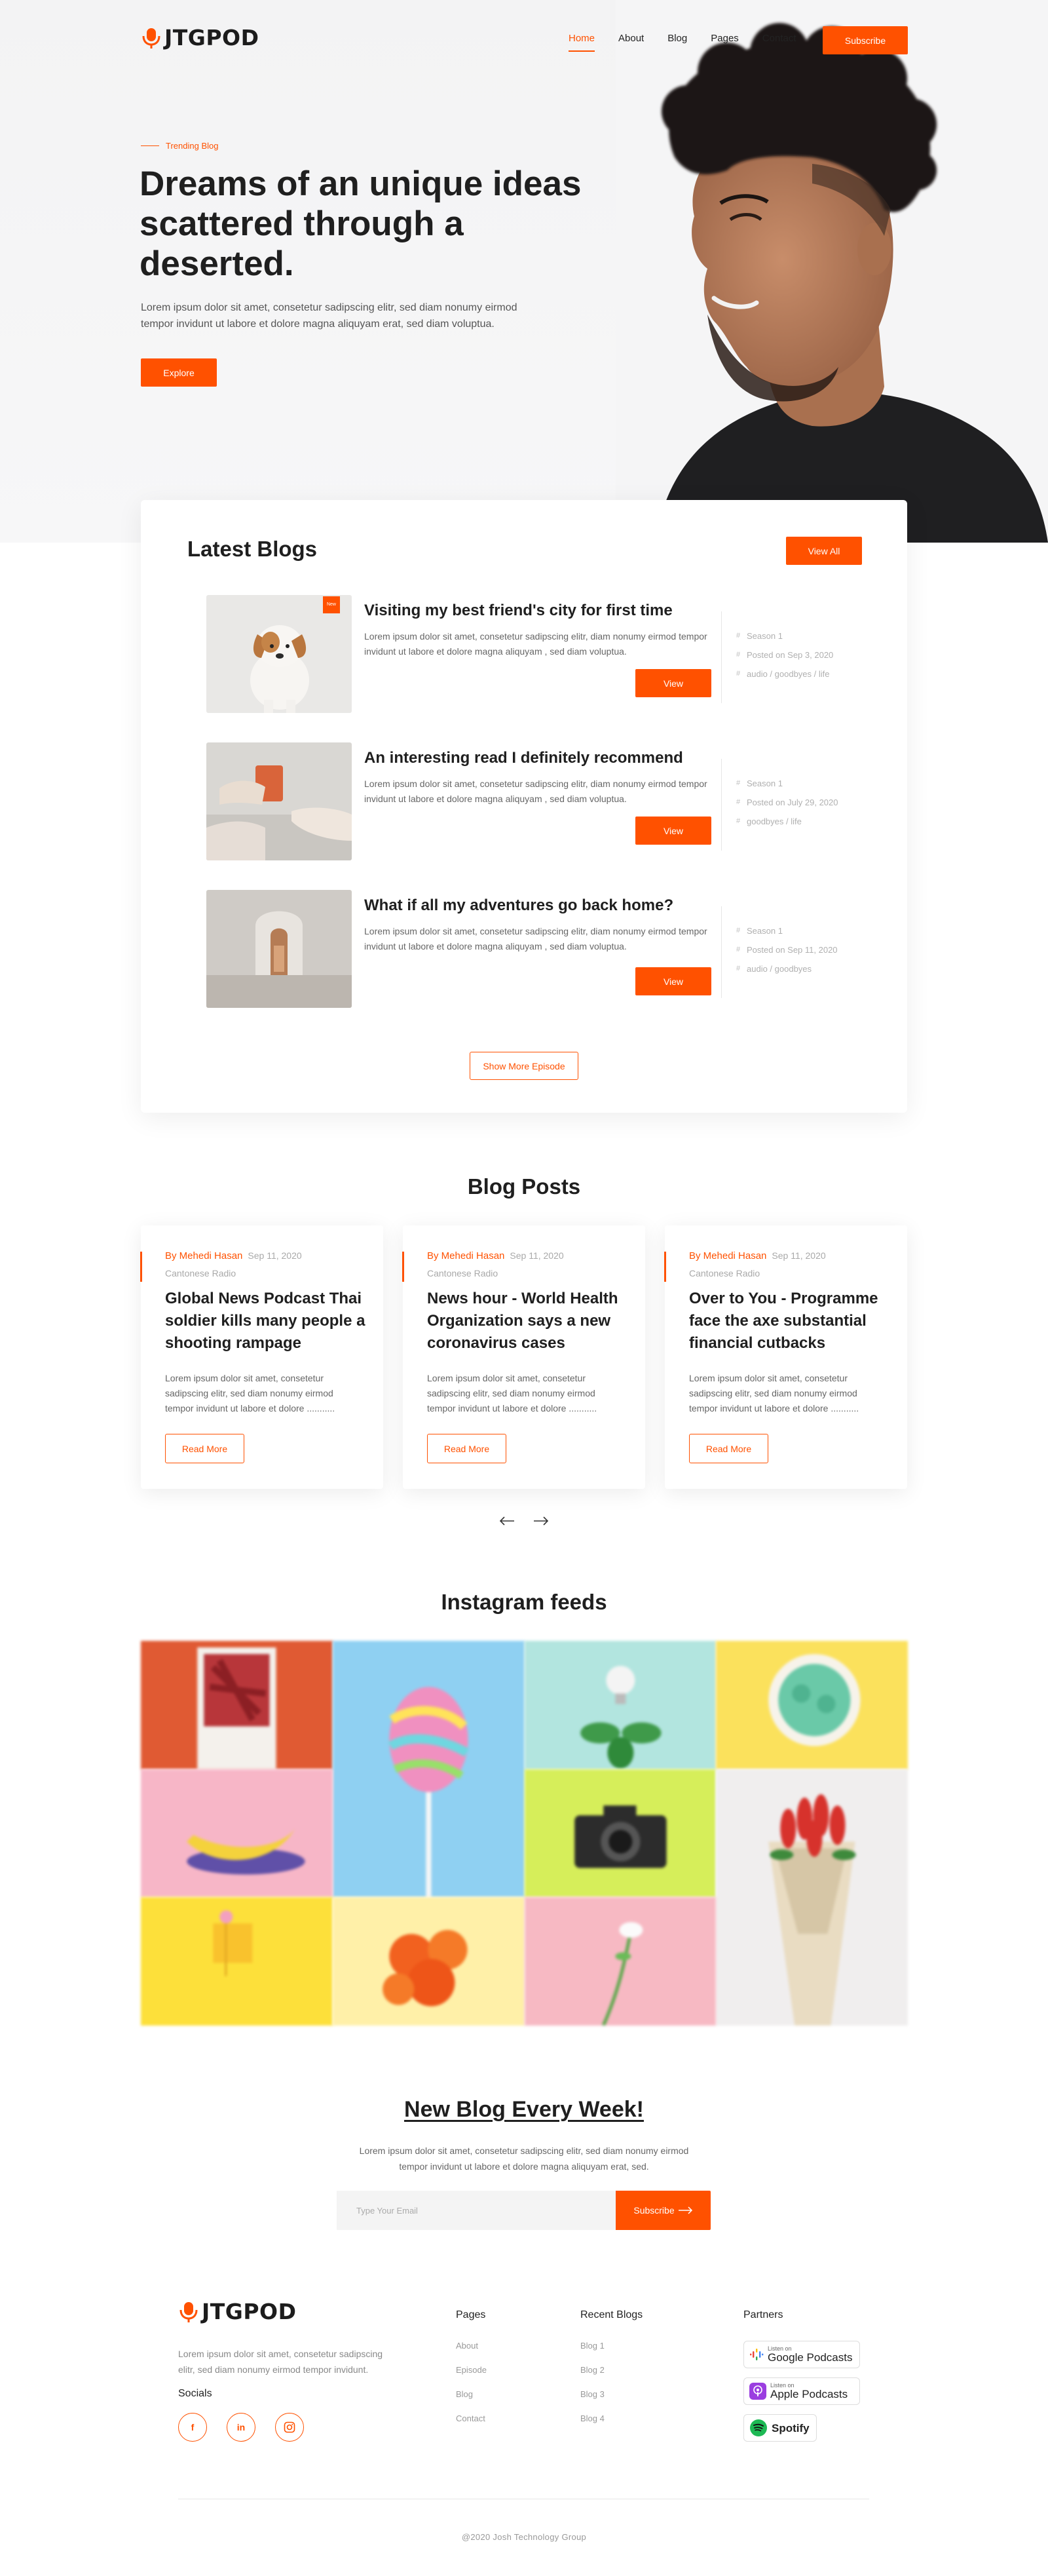 The image size is (1048, 2576). What do you see at coordinates (524, 1520) in the screenshot?
I see `carousel-controls` at bounding box center [524, 1520].